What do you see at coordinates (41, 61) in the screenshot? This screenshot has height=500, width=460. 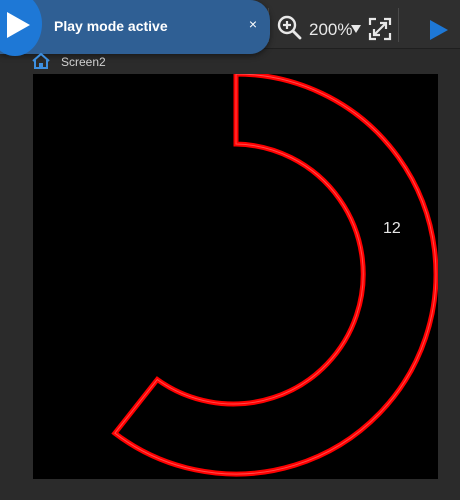 I see `home-icon` at bounding box center [41, 61].